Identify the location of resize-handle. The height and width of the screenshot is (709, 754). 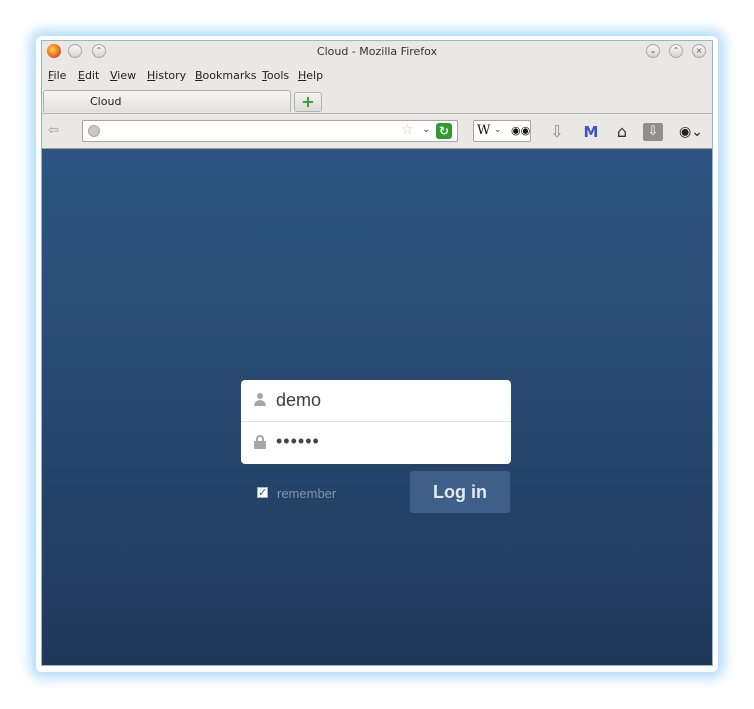
(712, 467).